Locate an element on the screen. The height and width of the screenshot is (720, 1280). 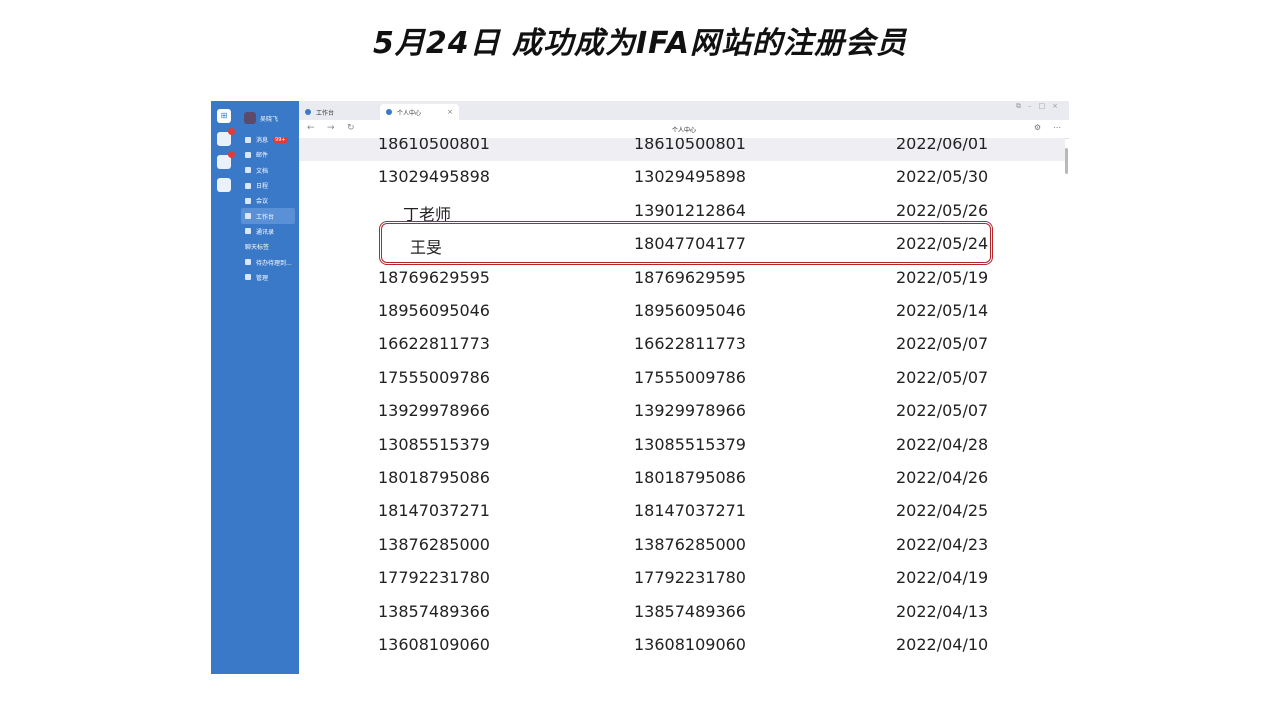
phone-number: 18147037271 is located at coordinates (690, 511).